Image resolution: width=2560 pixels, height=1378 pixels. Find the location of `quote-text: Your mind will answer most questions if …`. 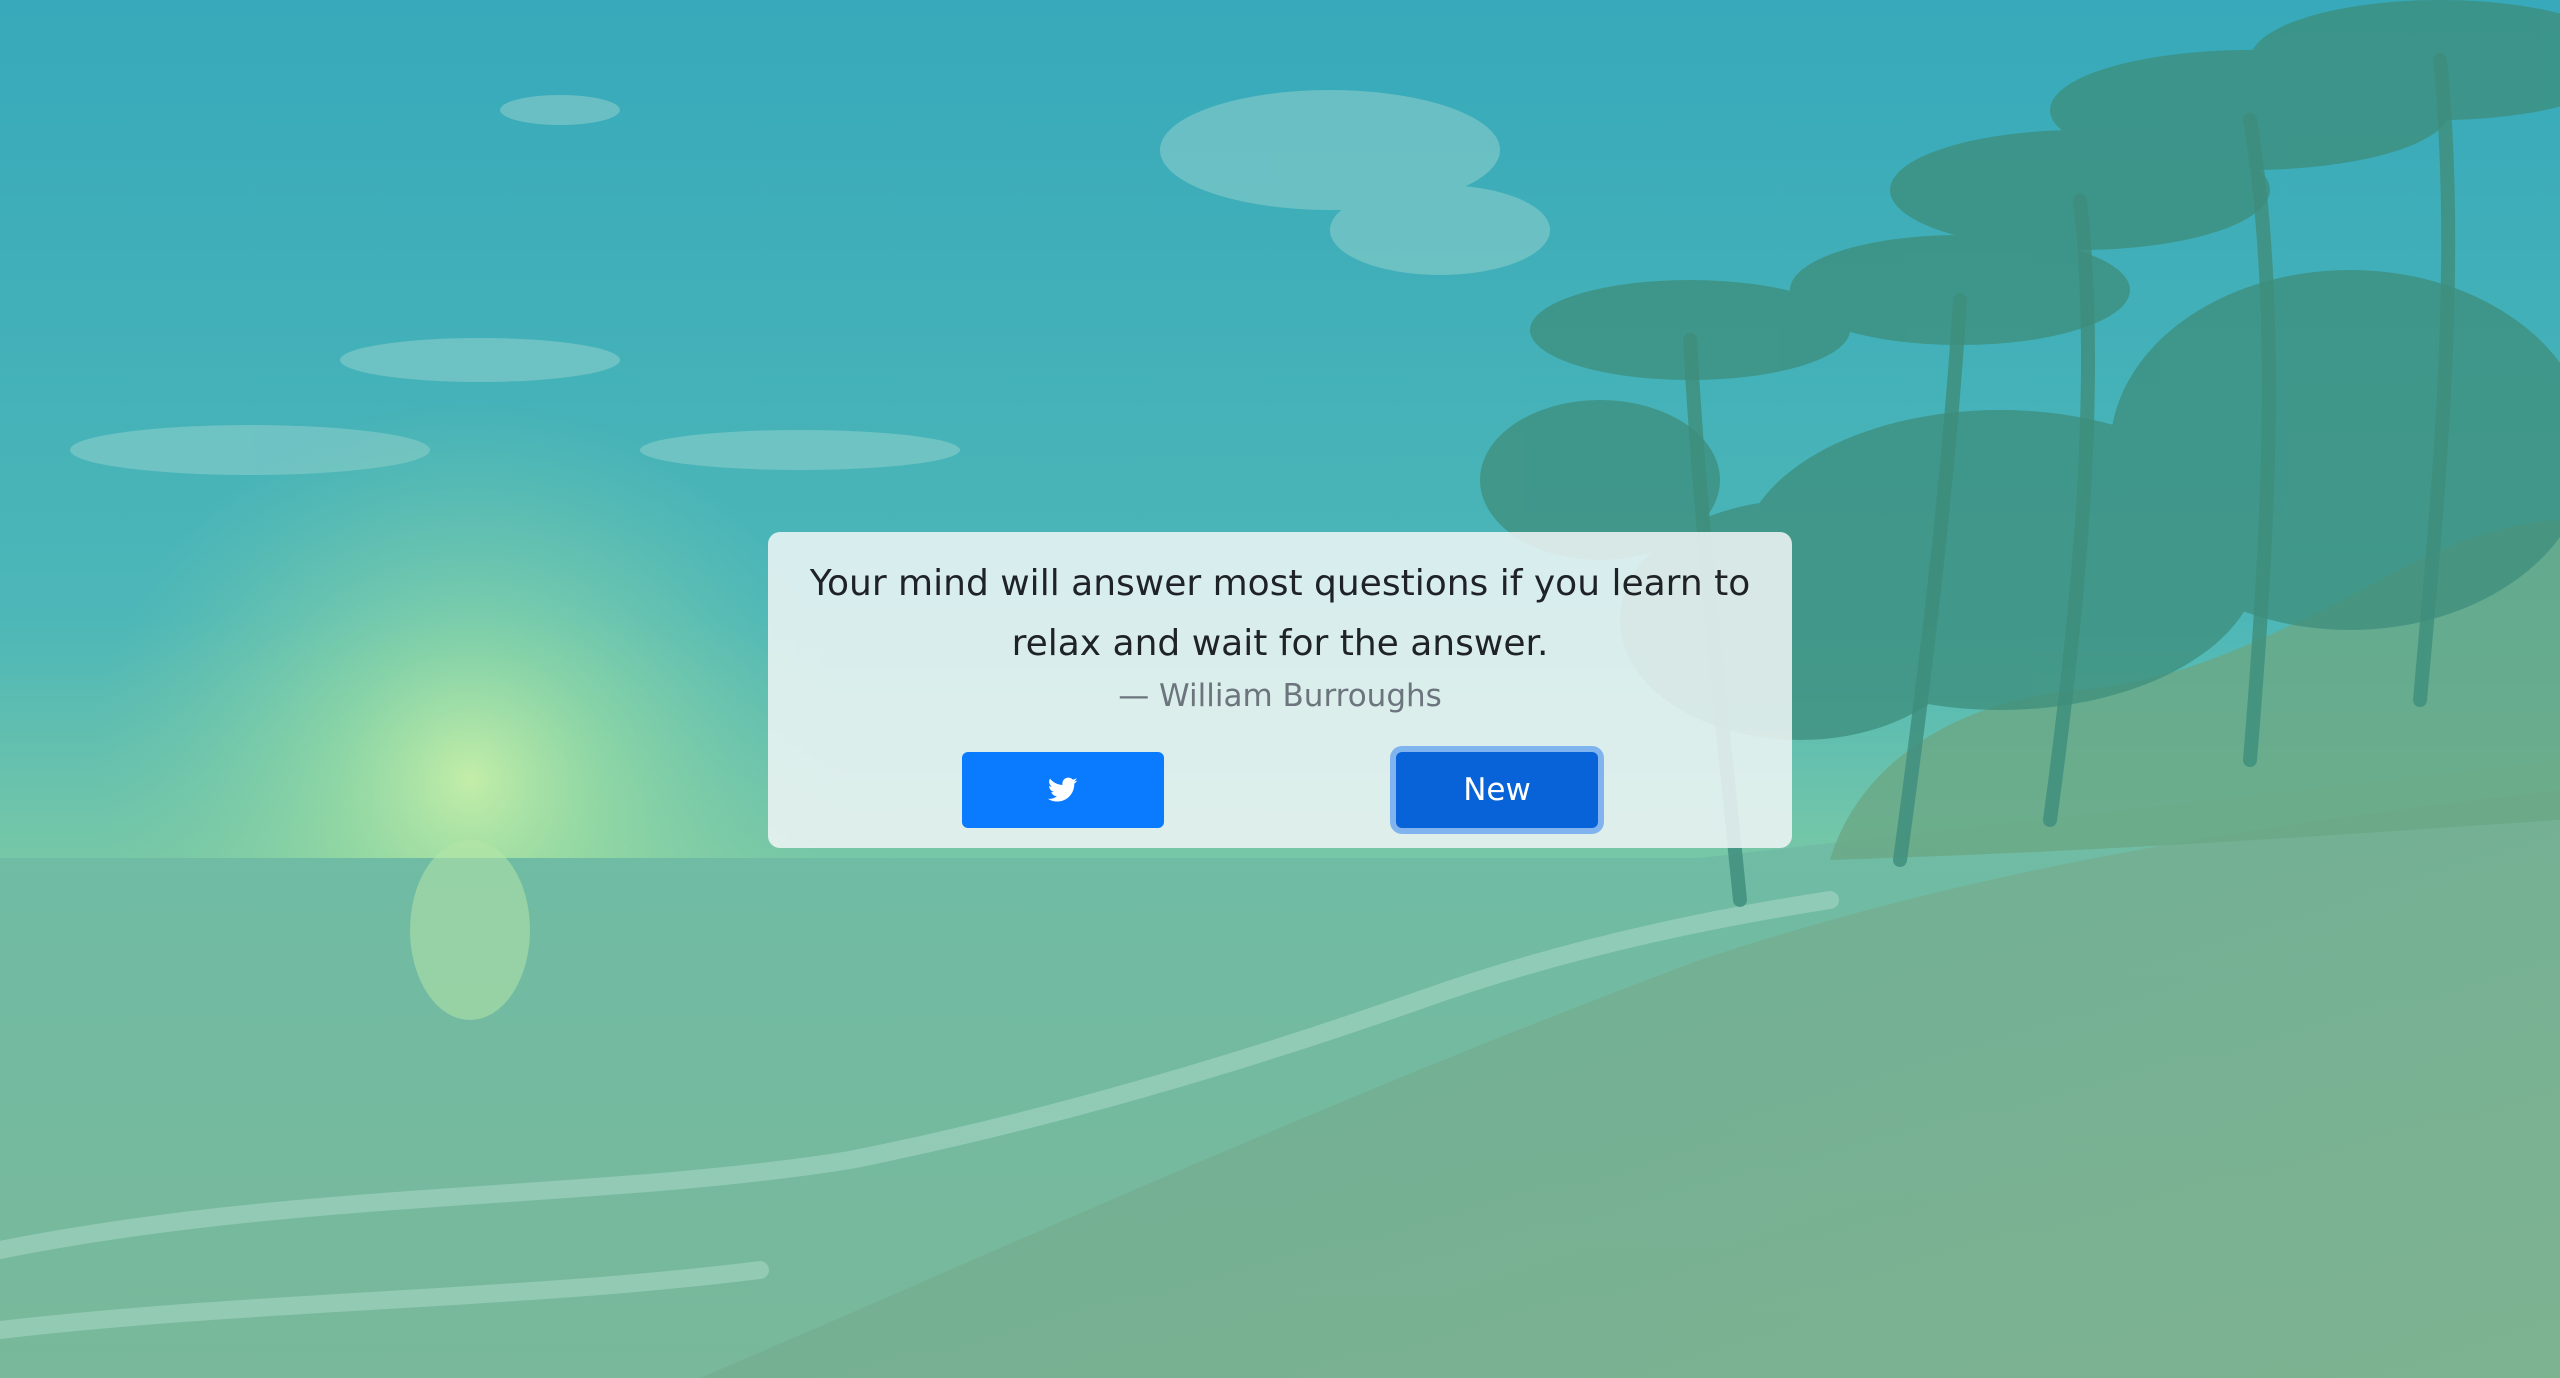

quote-text: Your mind will answer most questions if … is located at coordinates (1280, 613).